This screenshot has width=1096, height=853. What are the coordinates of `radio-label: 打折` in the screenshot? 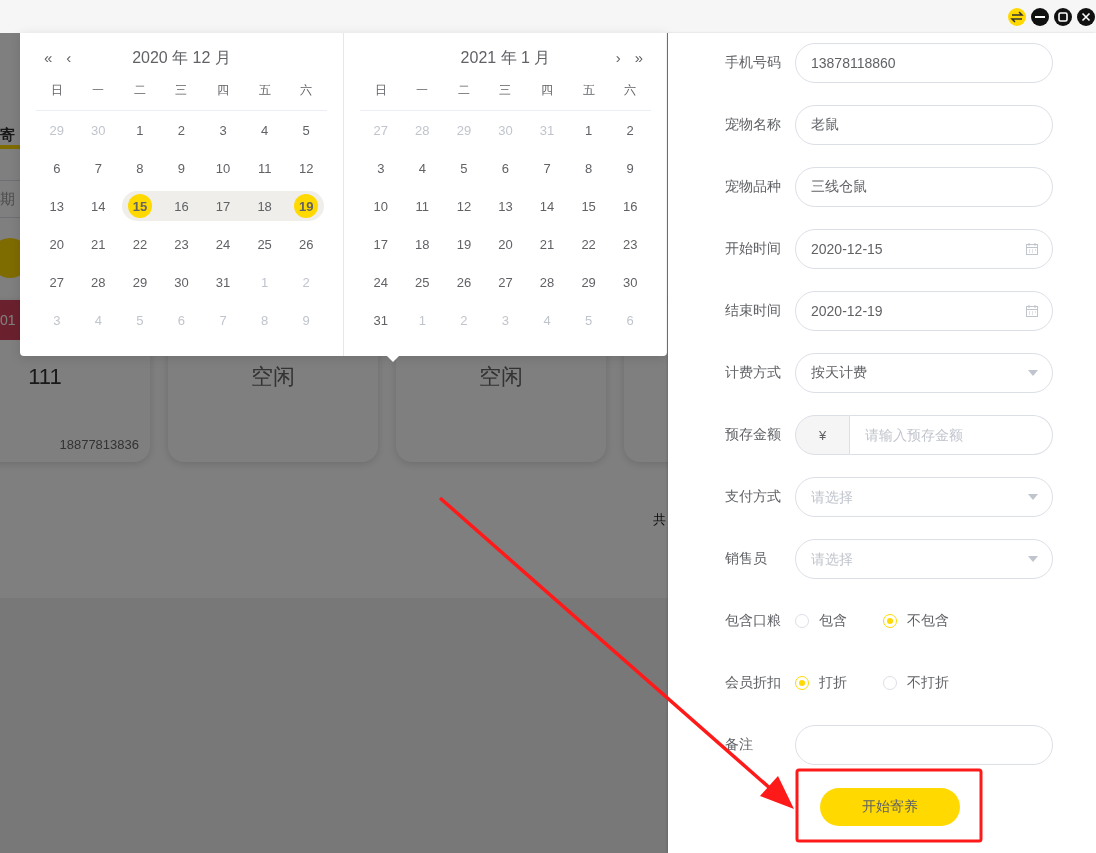 It's located at (833, 683).